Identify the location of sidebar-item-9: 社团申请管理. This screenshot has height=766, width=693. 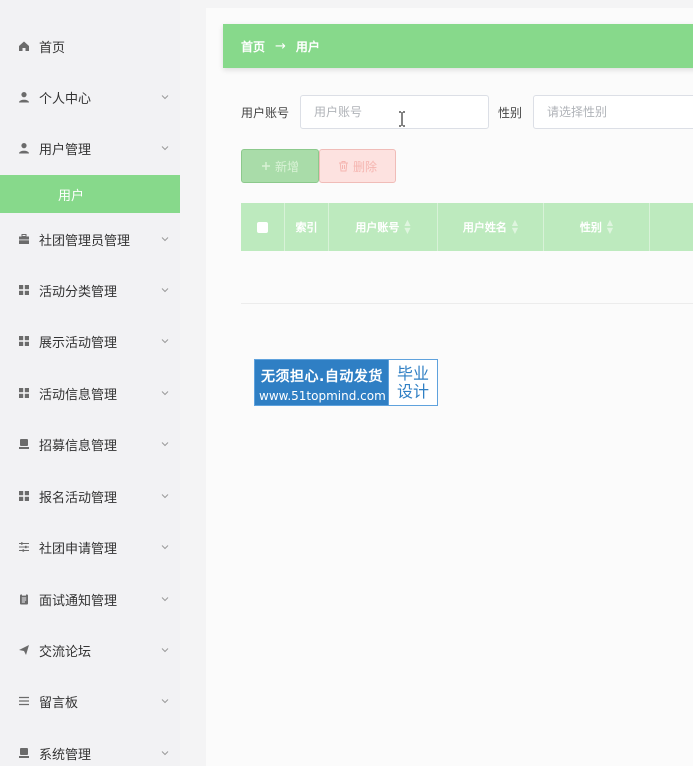
(90, 547).